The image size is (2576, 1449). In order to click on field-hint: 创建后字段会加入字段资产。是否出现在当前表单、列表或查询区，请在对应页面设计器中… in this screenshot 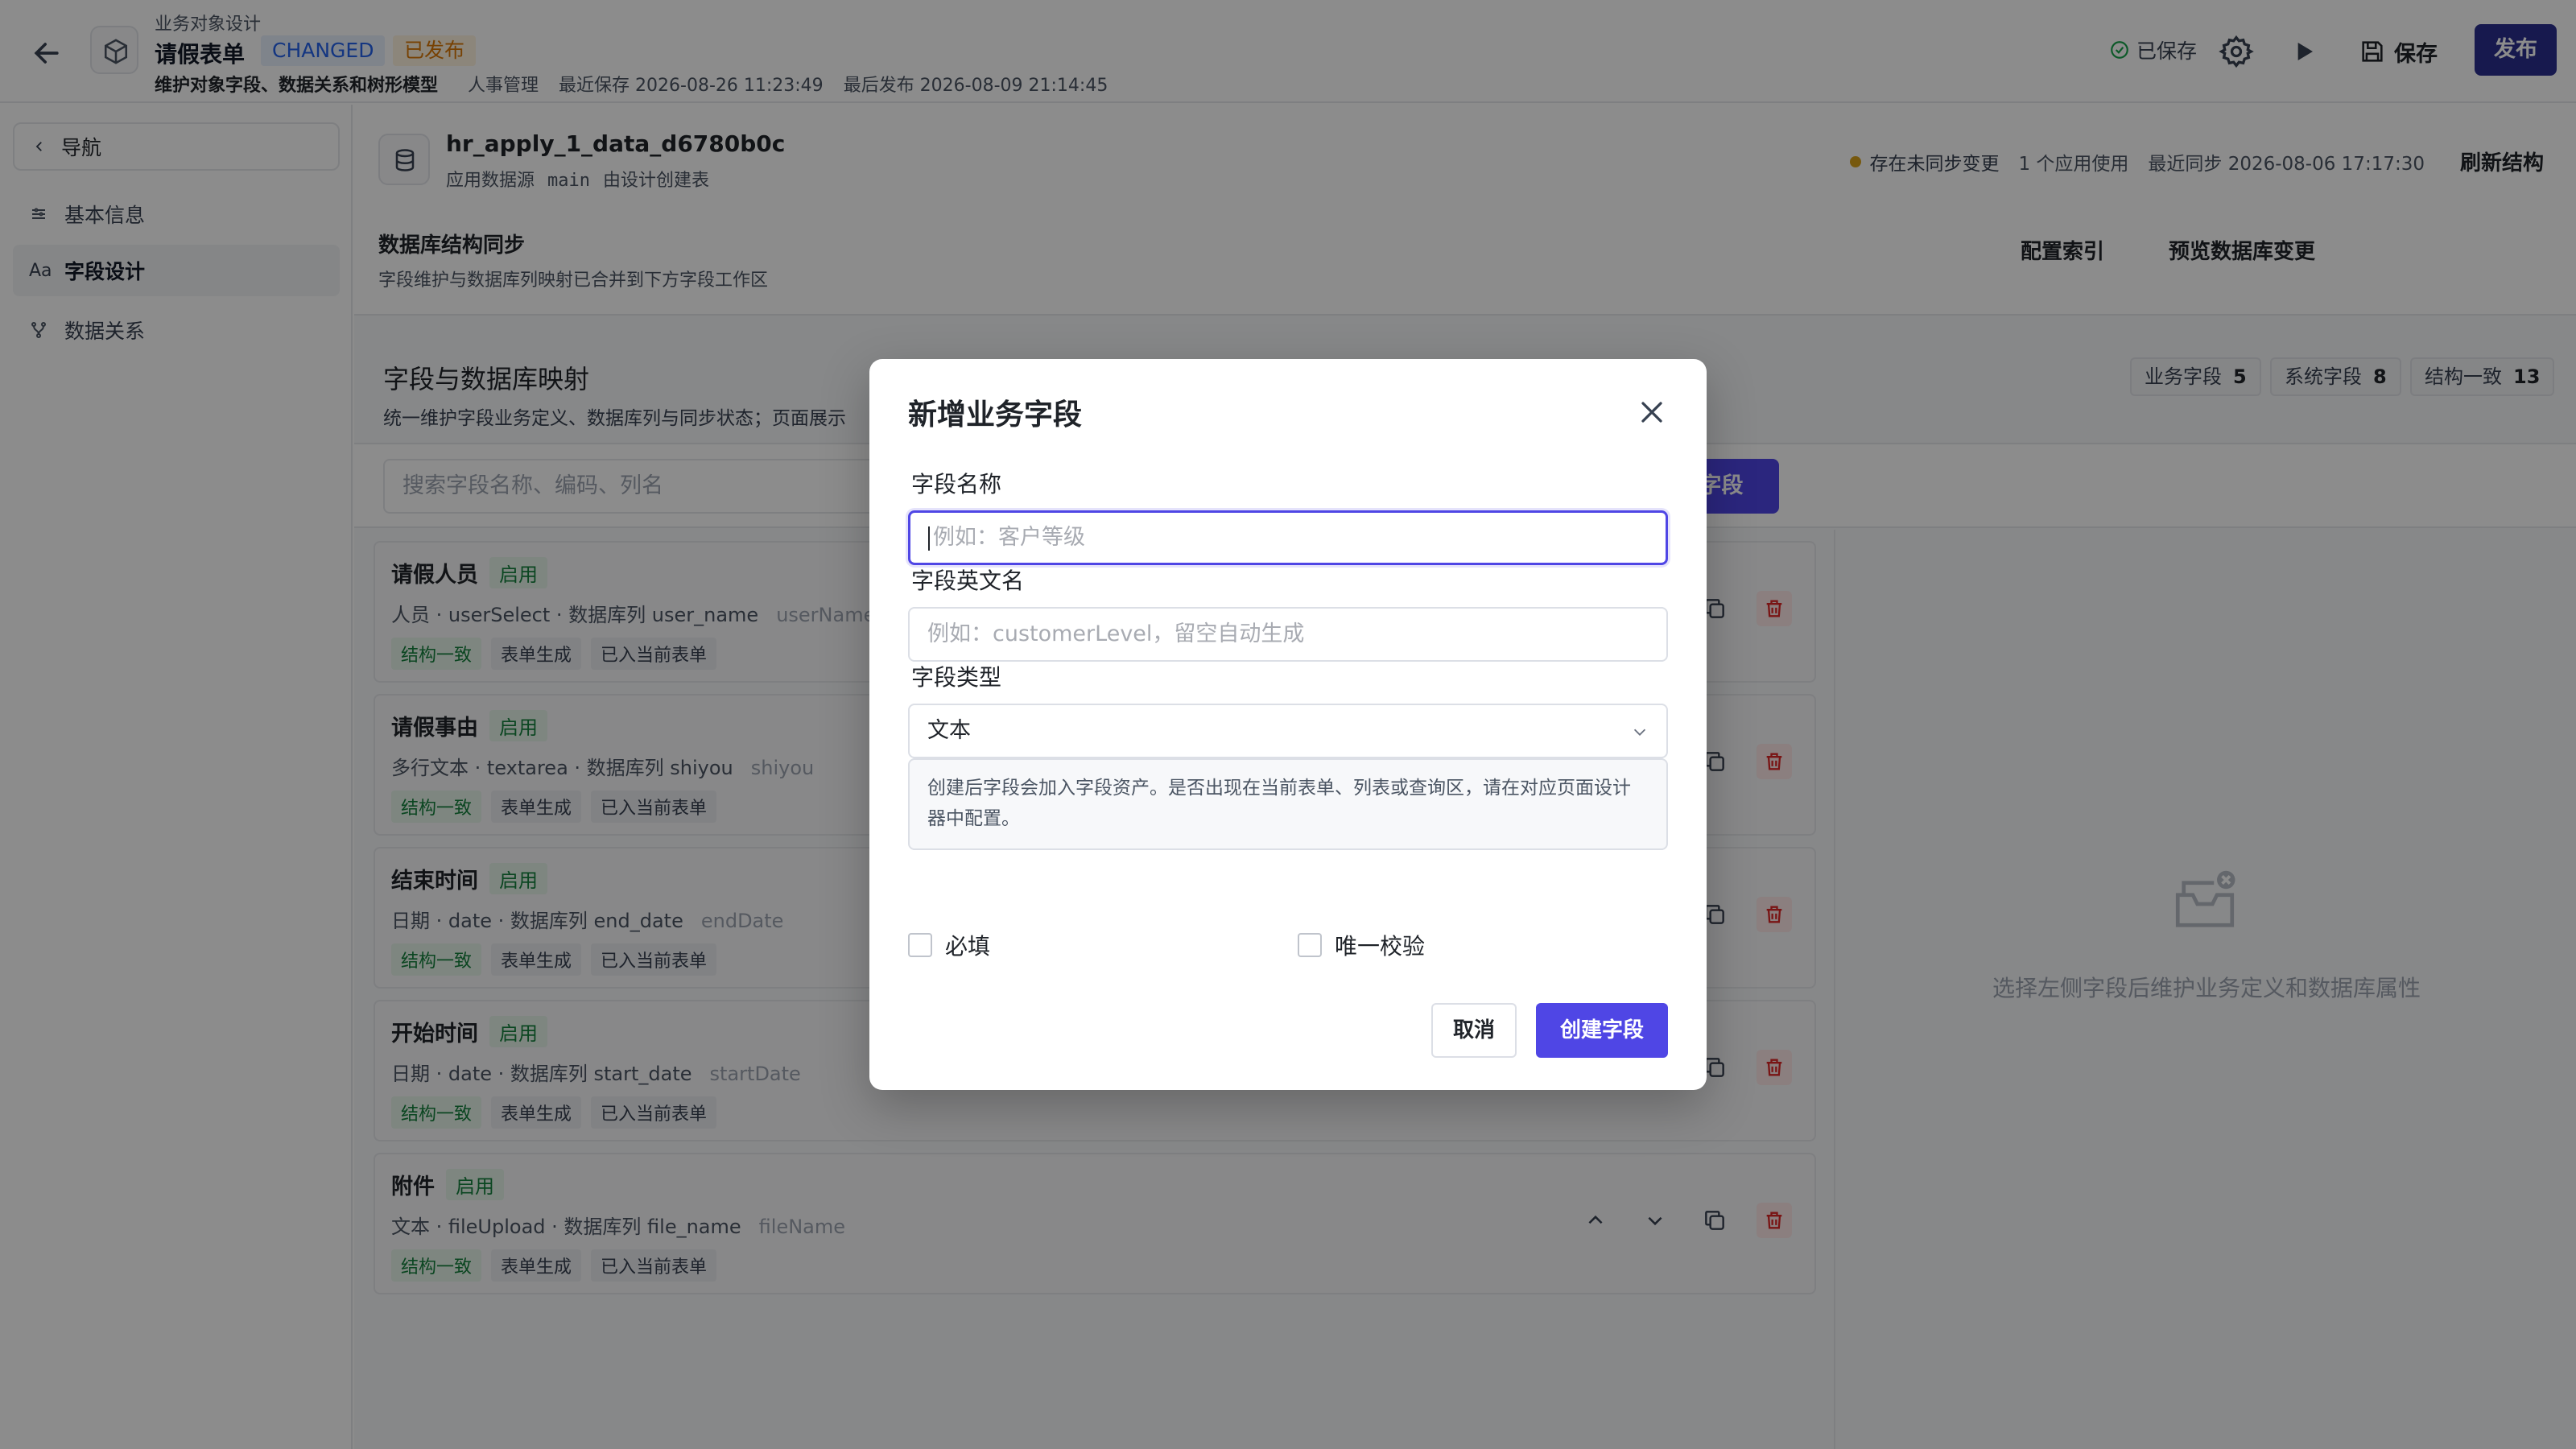, I will do `click(1288, 804)`.